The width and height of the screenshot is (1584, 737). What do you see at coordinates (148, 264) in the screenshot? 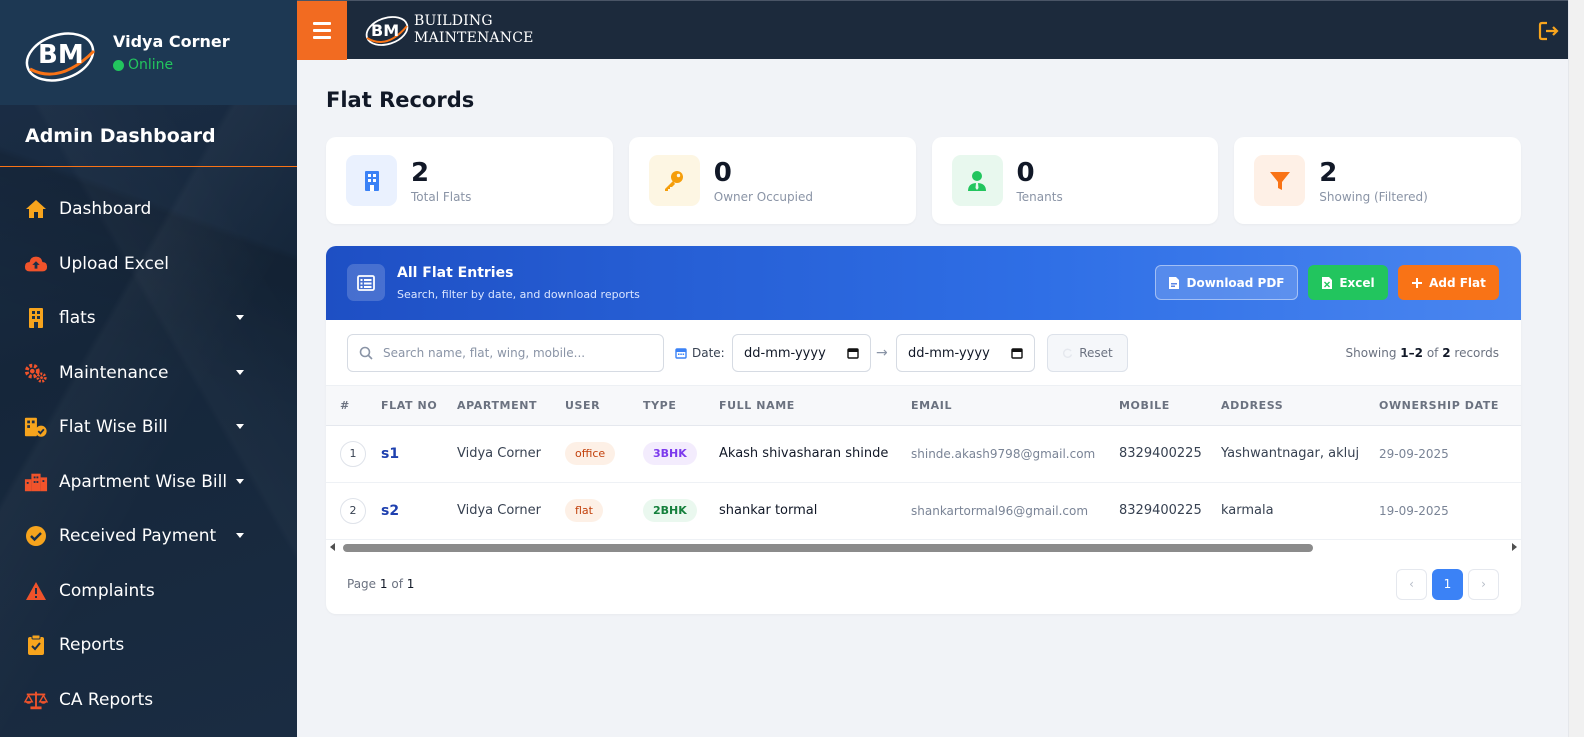
I see `sidebar-item-upload-excel: Upload Excel` at bounding box center [148, 264].